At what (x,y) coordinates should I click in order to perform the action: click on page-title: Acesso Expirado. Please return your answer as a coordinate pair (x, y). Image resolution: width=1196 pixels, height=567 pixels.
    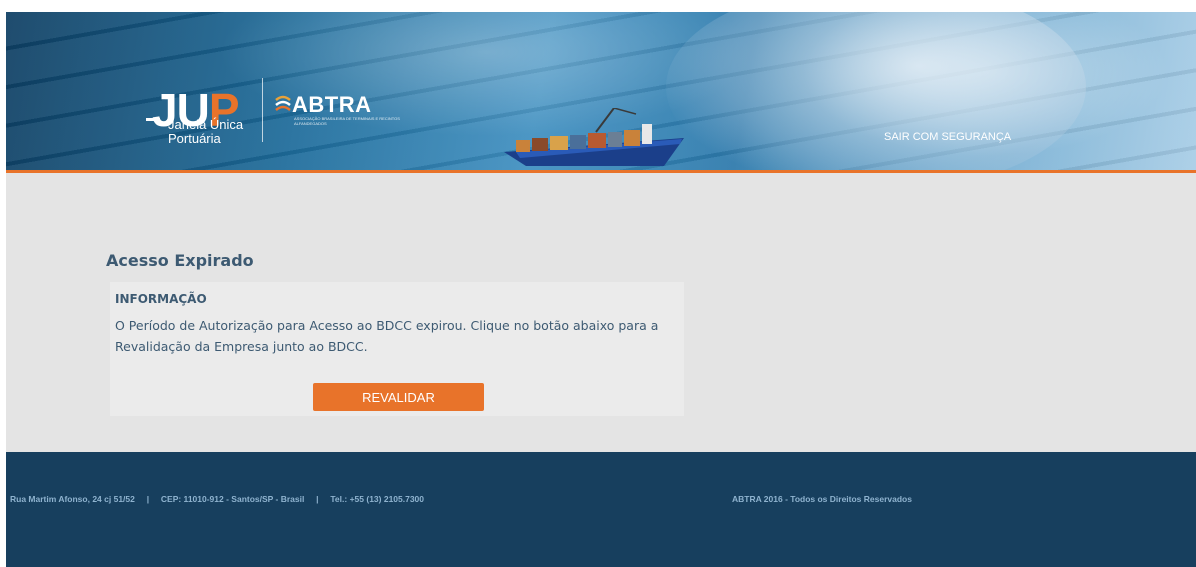
    Looking at the image, I should click on (180, 260).